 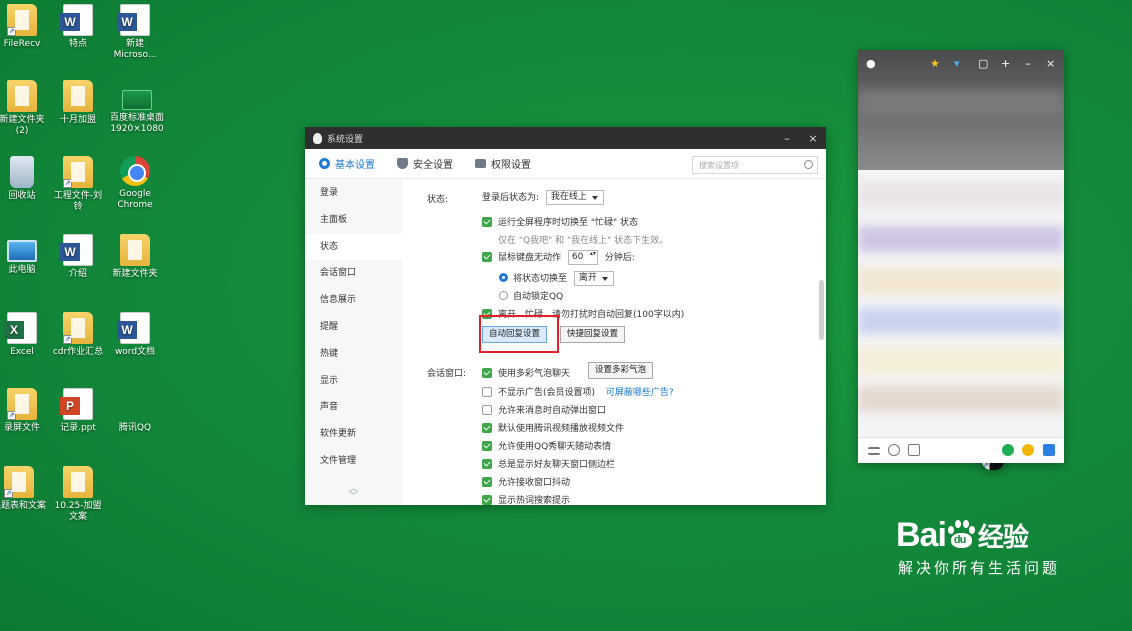 I want to click on app-grid-icon, so click(x=1049, y=450).